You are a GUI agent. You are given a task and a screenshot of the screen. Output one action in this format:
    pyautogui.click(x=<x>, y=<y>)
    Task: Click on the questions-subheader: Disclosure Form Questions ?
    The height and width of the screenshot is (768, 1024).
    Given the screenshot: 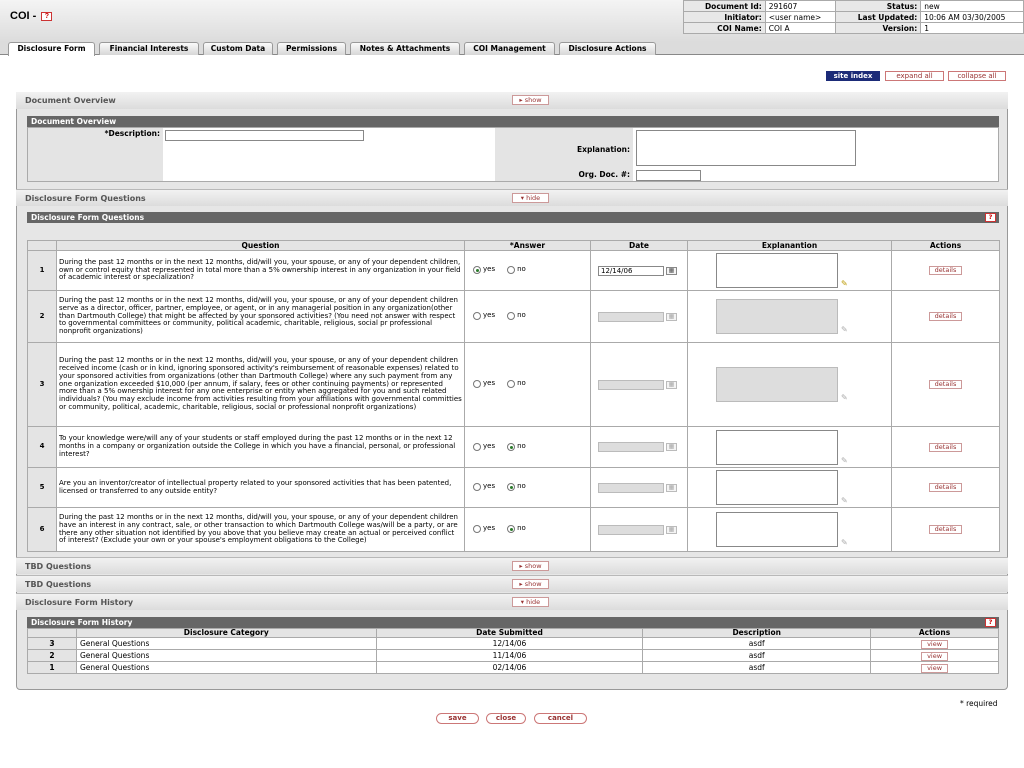 What is the action you would take?
    pyautogui.click(x=513, y=217)
    